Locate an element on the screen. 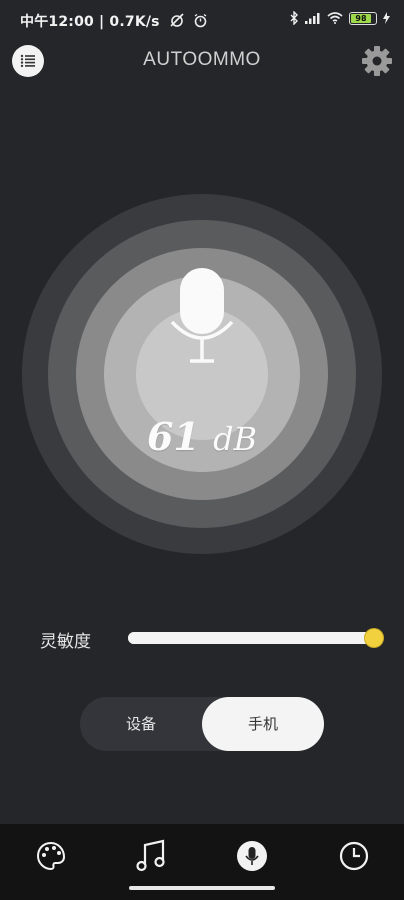 This screenshot has width=404, height=900. clock-icon is located at coordinates (354, 856).